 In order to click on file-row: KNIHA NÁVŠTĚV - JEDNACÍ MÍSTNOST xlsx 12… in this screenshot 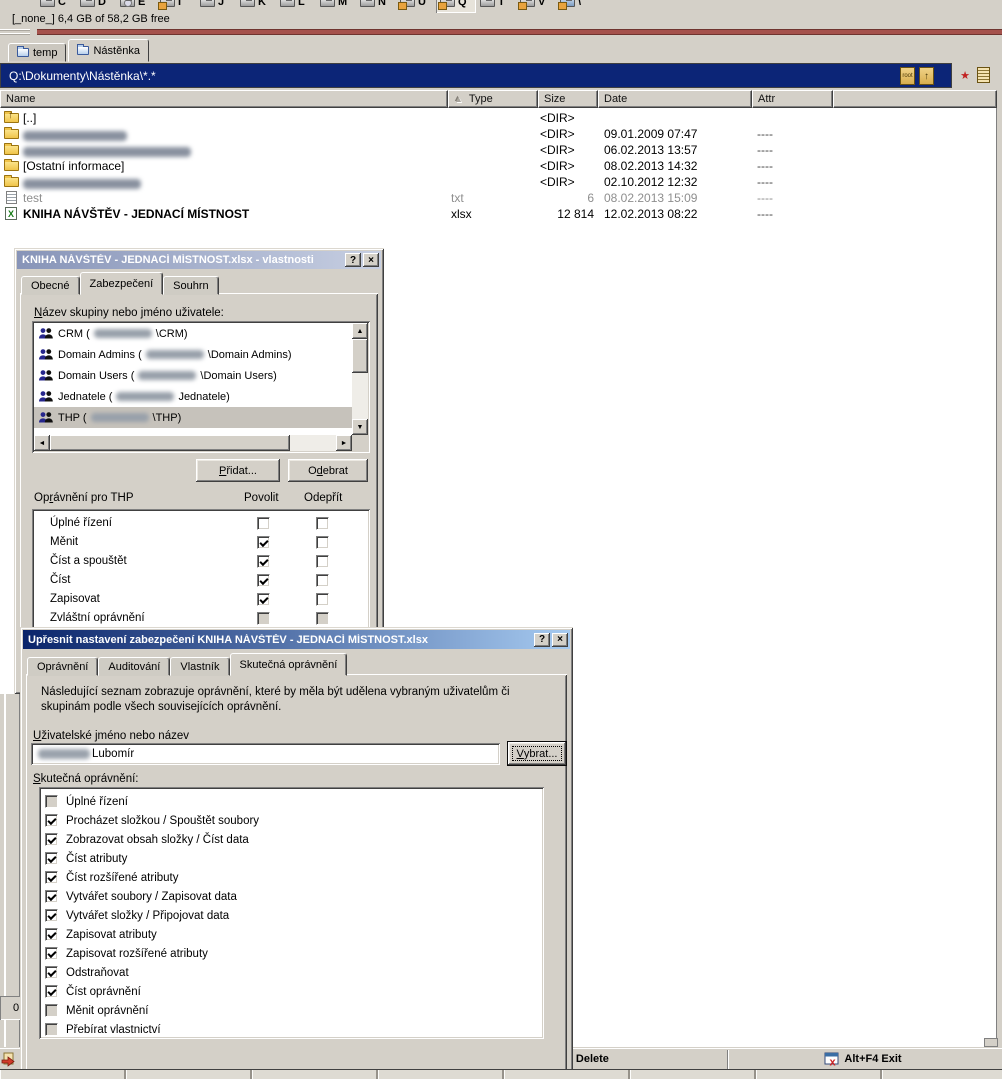, I will do `click(498, 214)`.